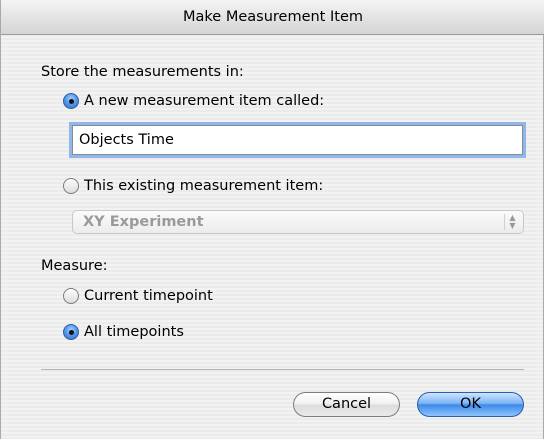 The image size is (544, 439). Describe the element at coordinates (143, 222) in the screenshot. I see `existing-item-popup-value: XY Experiment` at that location.